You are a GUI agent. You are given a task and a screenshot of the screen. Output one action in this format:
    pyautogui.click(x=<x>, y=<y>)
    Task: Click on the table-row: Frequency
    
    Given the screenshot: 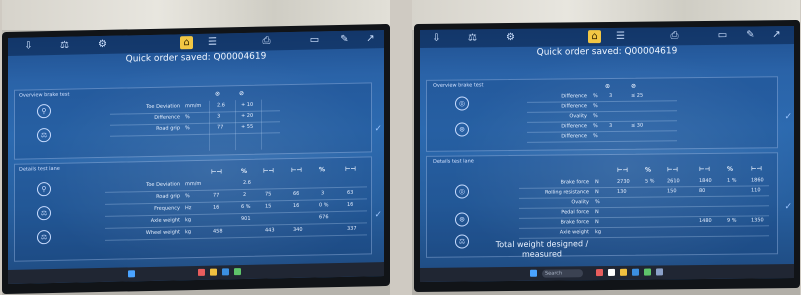 What is the action you would take?
    pyautogui.click(x=167, y=208)
    